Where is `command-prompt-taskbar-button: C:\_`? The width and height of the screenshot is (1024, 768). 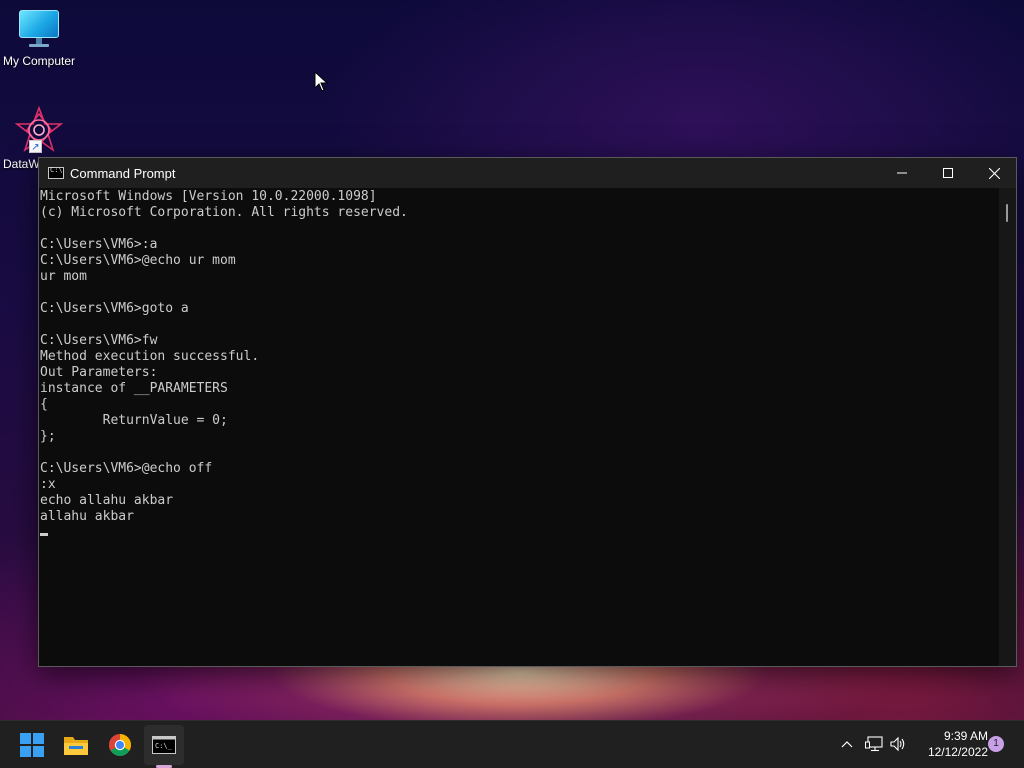
command-prompt-taskbar-button: C:\_ is located at coordinates (164, 745).